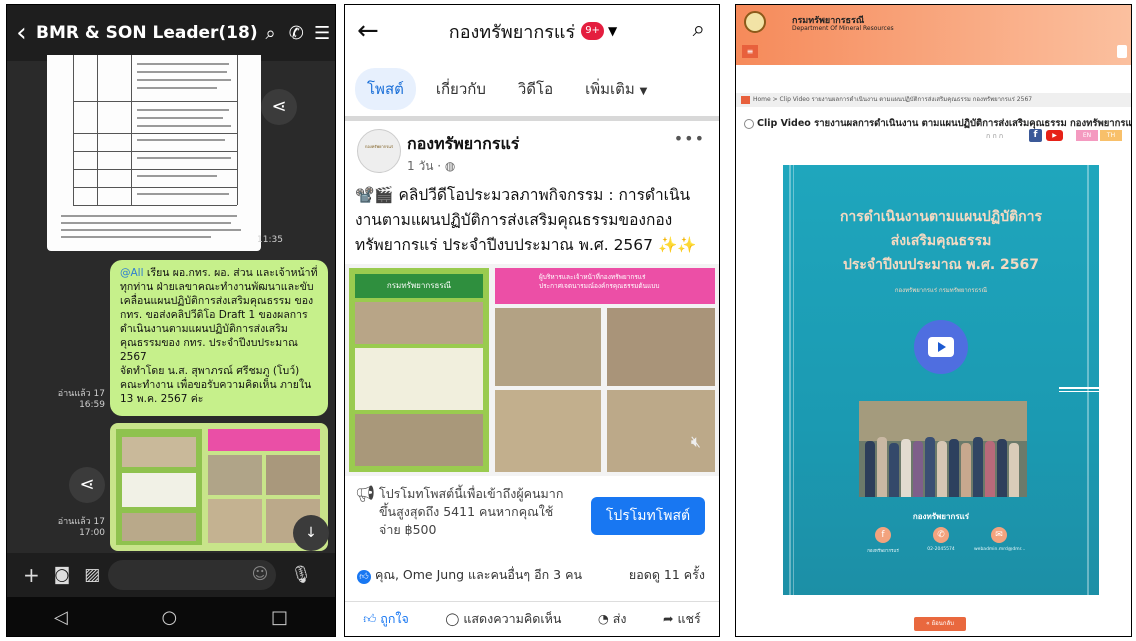 The image size is (1136, 641). What do you see at coordinates (682, 619) in the screenshot?
I see `share-button: ➦ แชร์` at bounding box center [682, 619].